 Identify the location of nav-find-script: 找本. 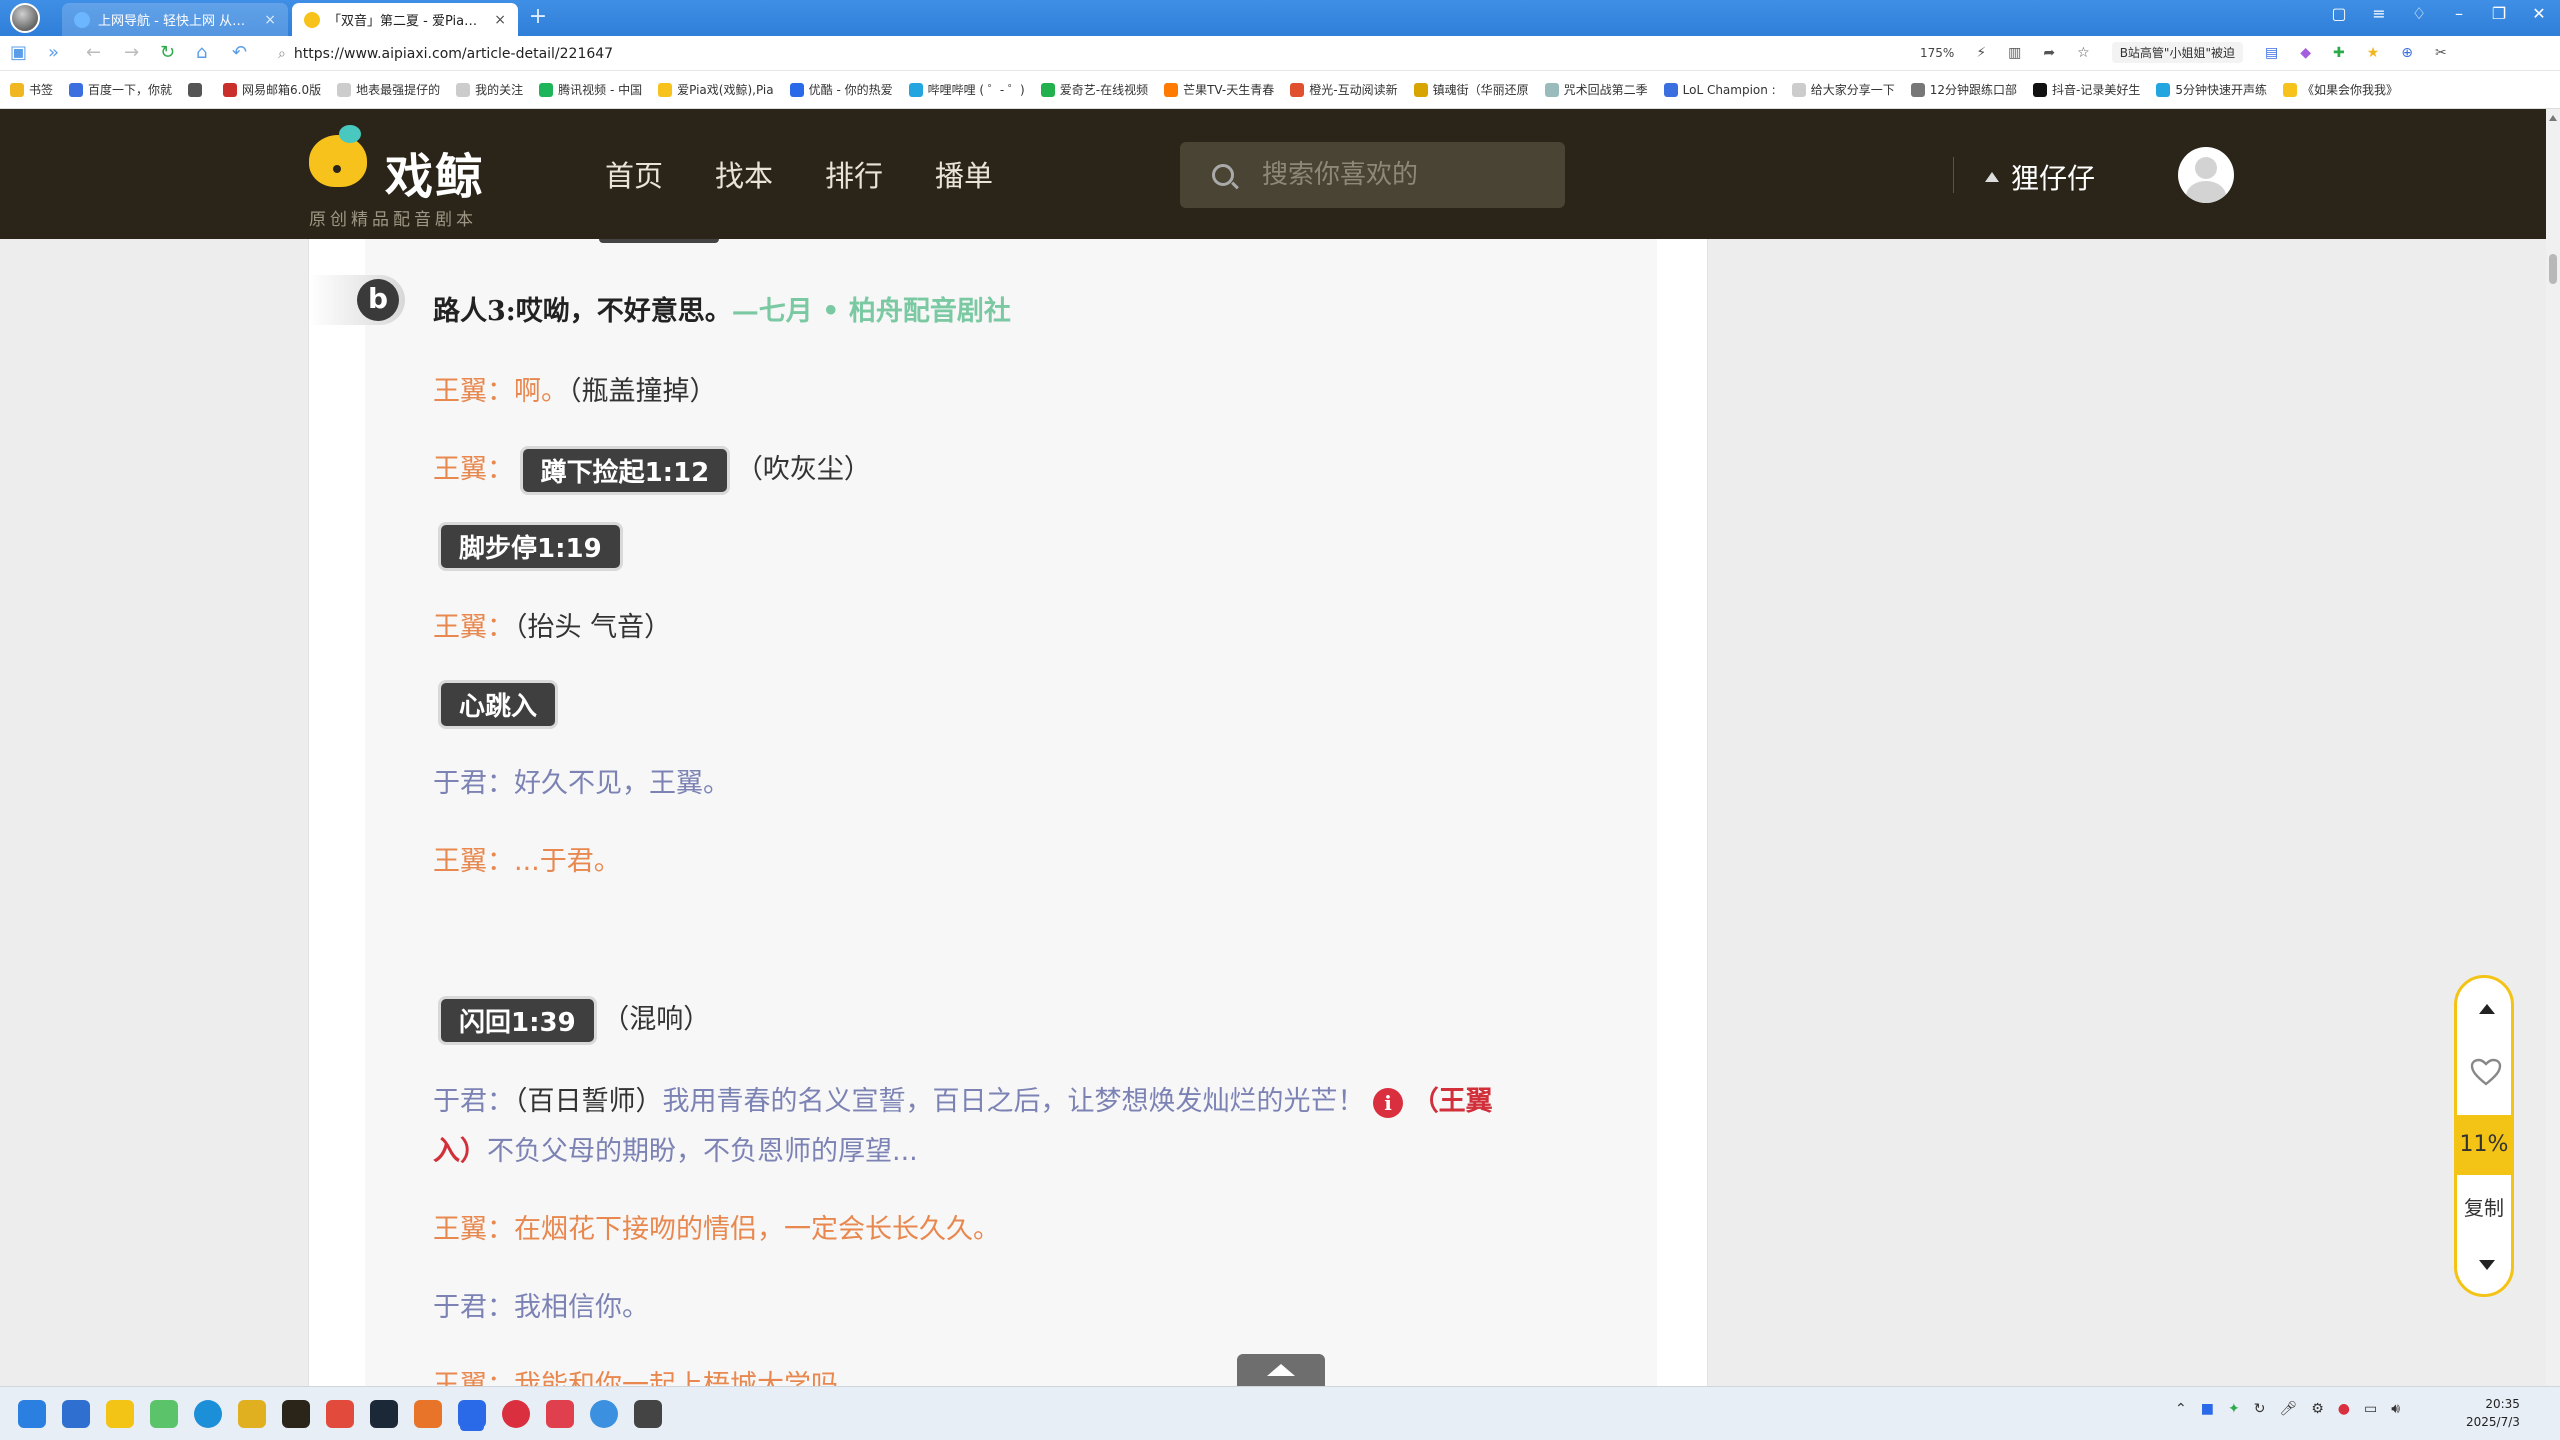
(744, 174).